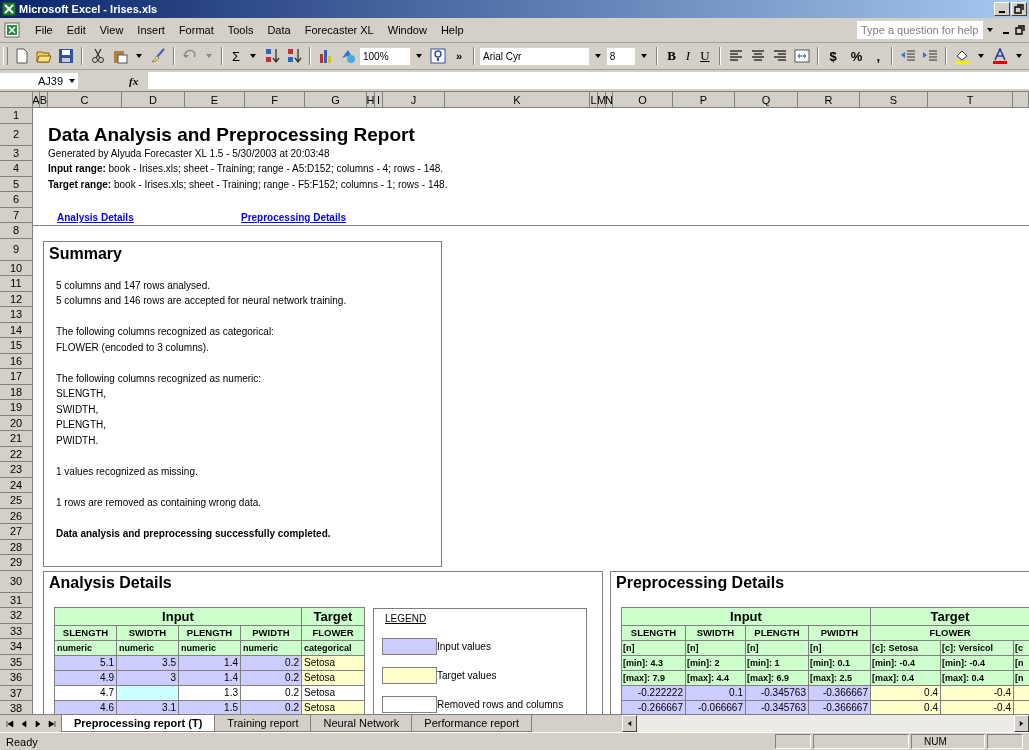 The width and height of the screenshot is (1029, 750). What do you see at coordinates (114, 80) in the screenshot?
I see `insert-function-button: fx` at bounding box center [114, 80].